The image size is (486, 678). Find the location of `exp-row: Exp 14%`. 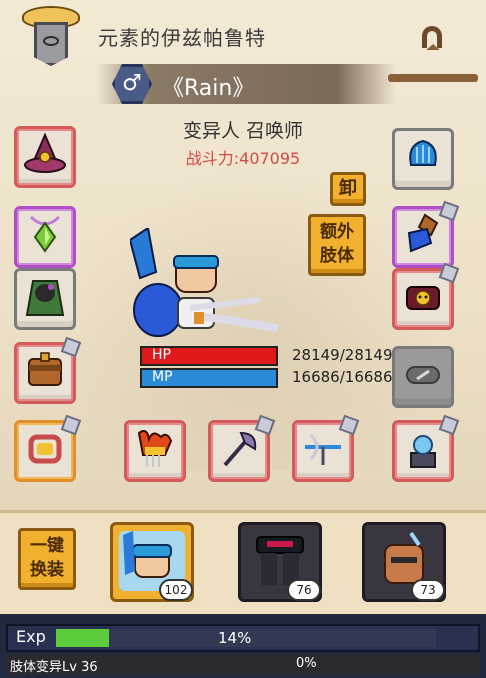

exp-row: Exp 14% is located at coordinates (243, 638).